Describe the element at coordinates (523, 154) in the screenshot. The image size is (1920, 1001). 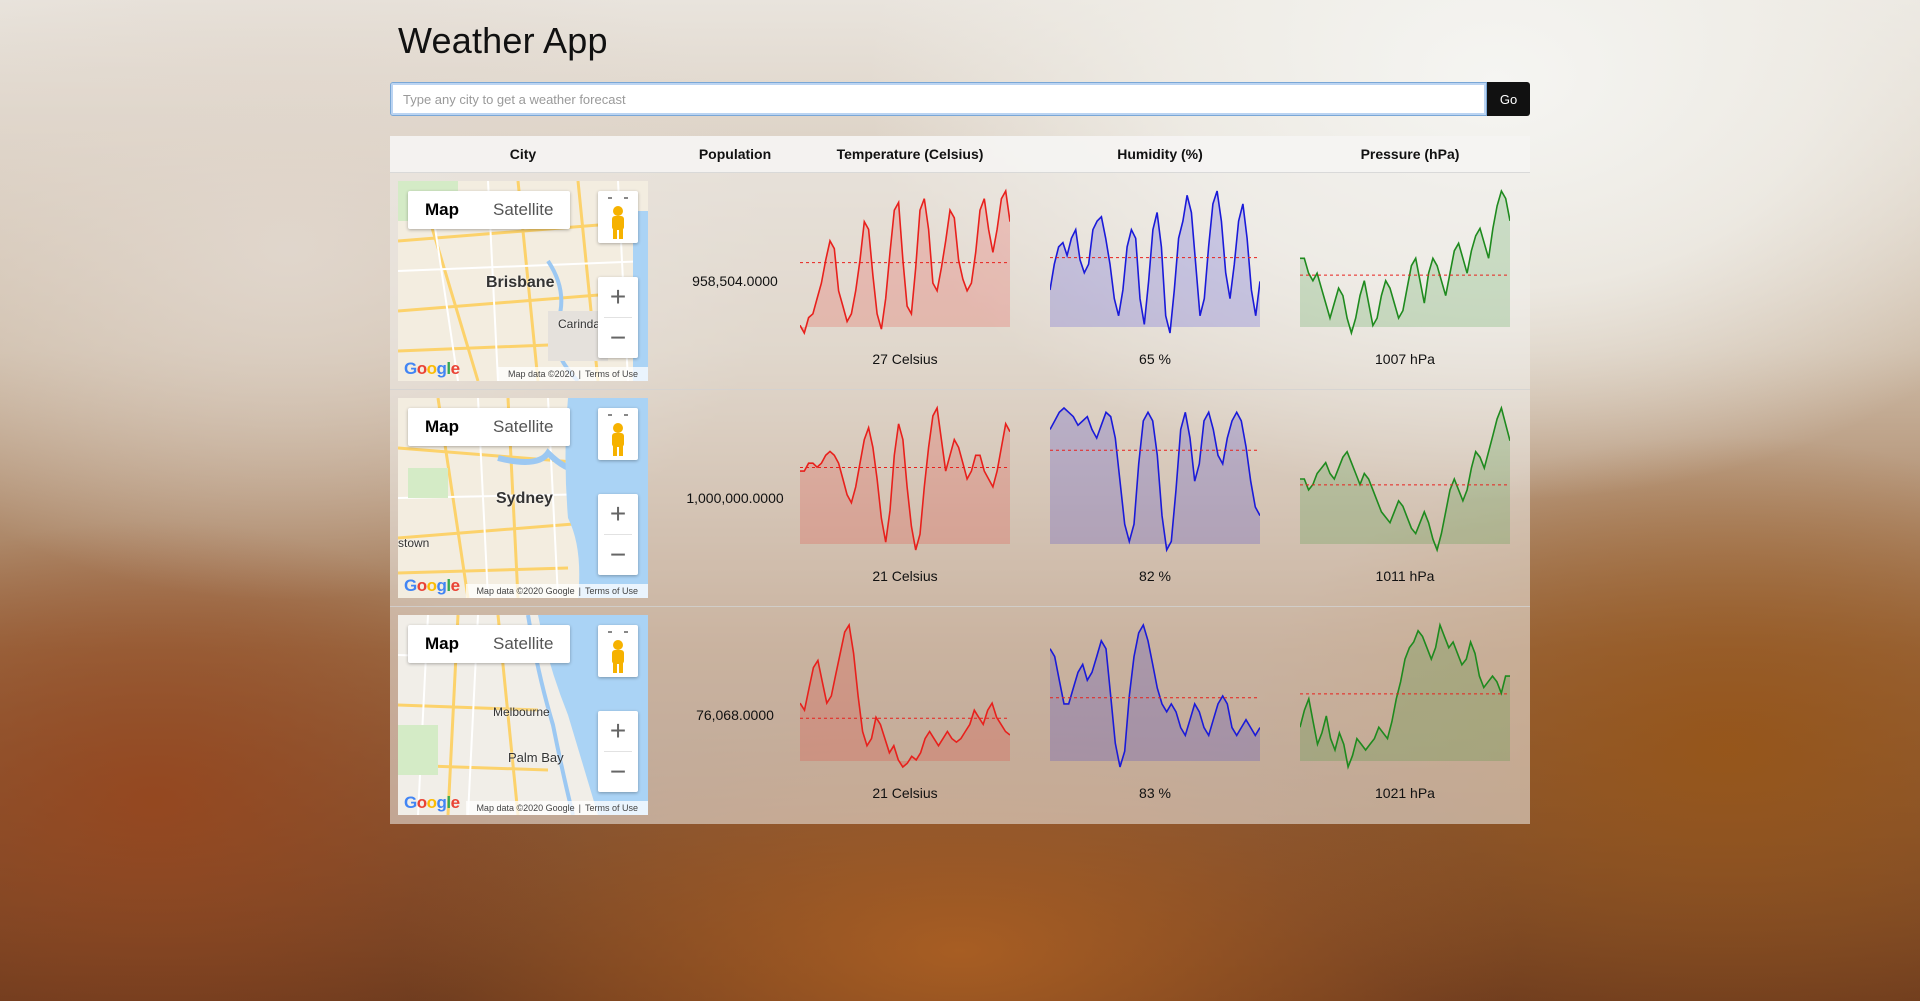
I see `column-header-city: City` at that location.